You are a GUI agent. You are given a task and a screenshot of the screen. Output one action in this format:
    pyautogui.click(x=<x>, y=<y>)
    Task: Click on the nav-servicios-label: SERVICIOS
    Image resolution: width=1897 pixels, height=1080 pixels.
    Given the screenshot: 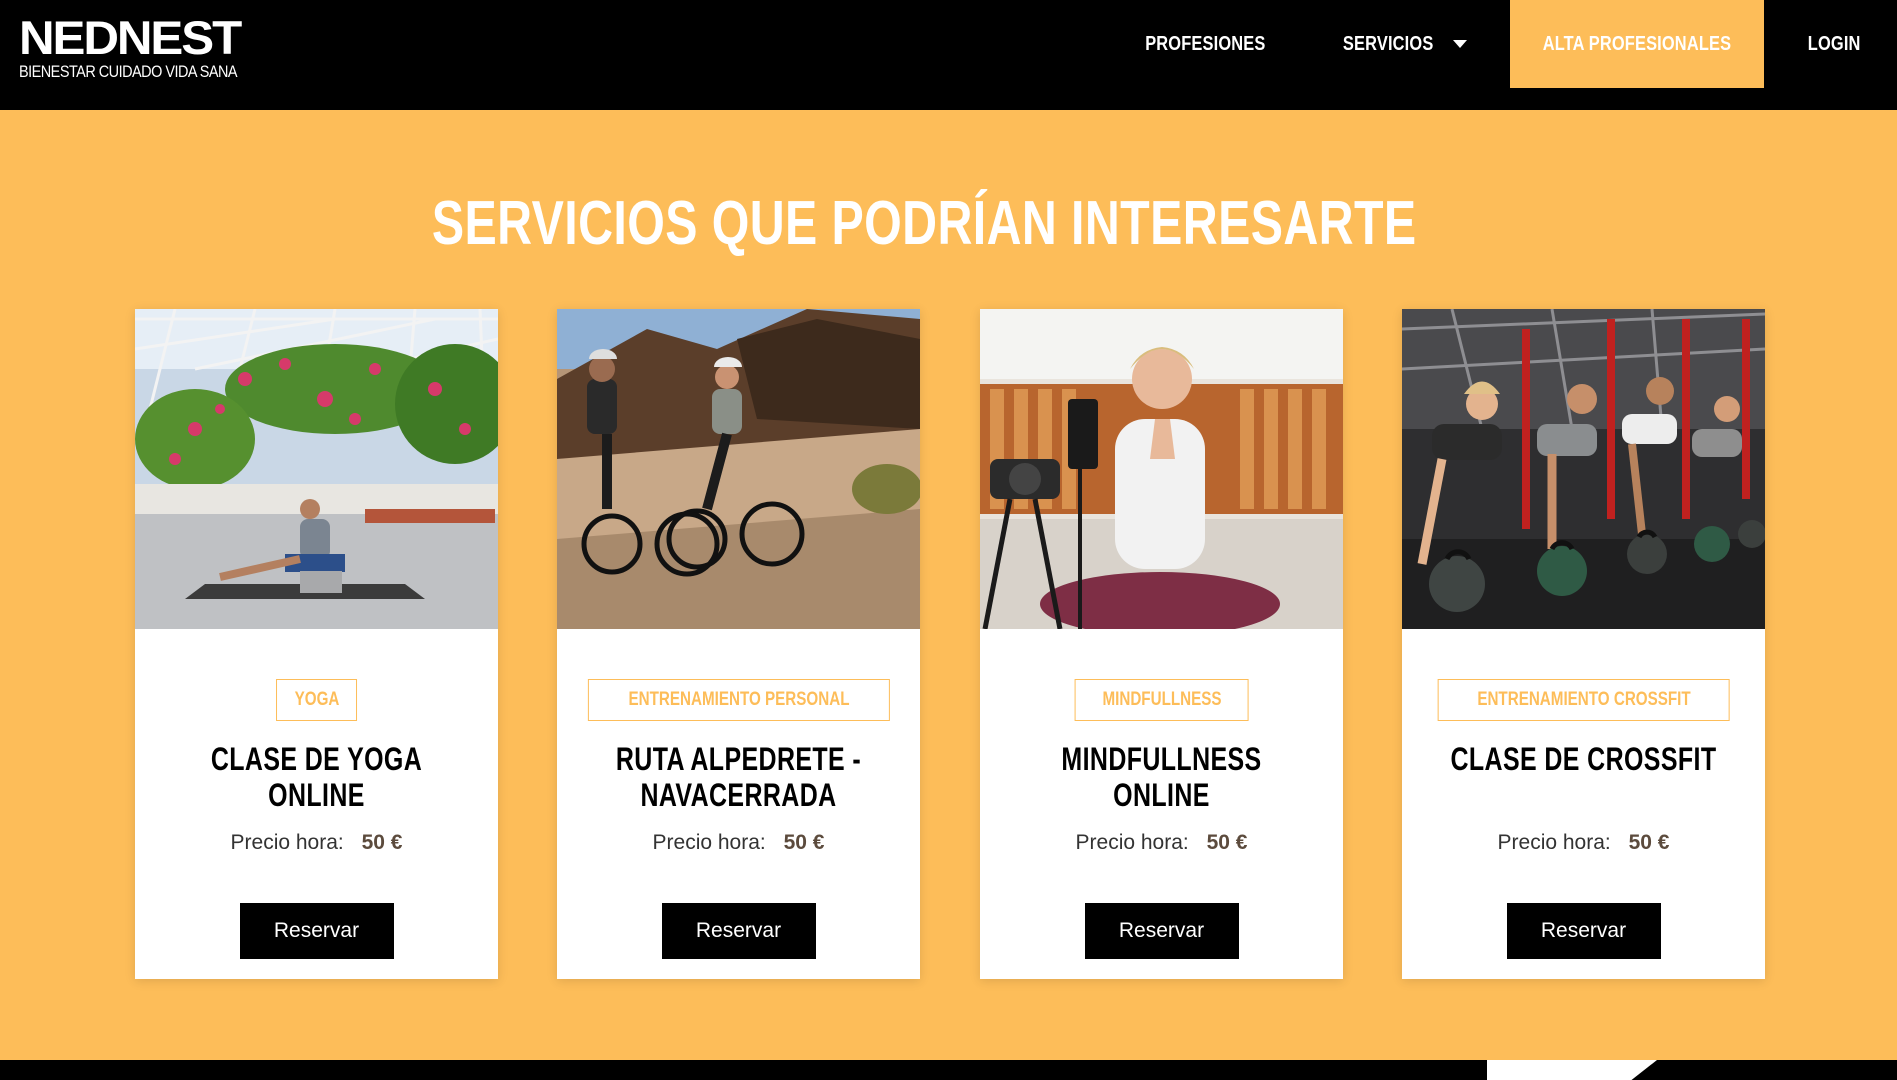 What is the action you would take?
    pyautogui.click(x=1388, y=43)
    